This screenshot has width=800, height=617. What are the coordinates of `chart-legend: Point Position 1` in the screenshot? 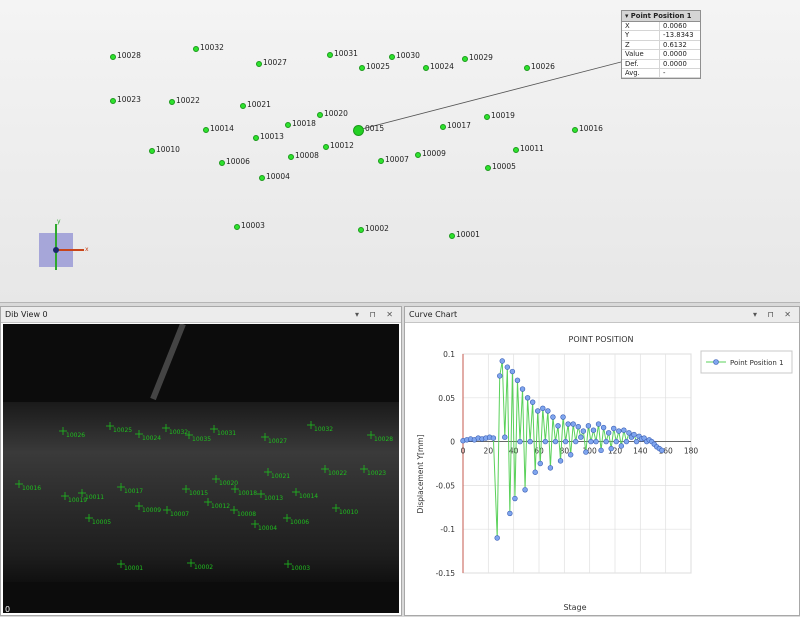 It's located at (746, 362).